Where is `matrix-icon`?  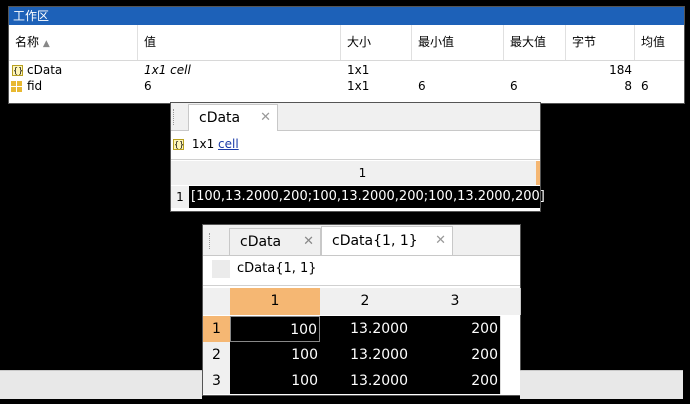
matrix-icon is located at coordinates (17, 86).